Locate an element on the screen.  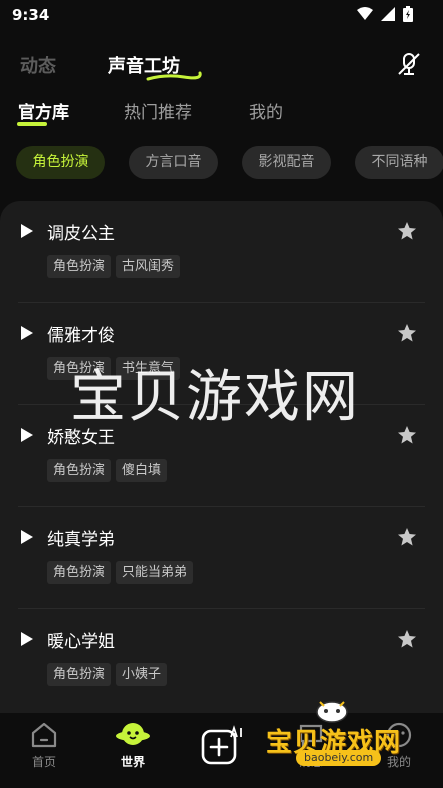
subtab-official: 官方库 is located at coordinates (43, 110).